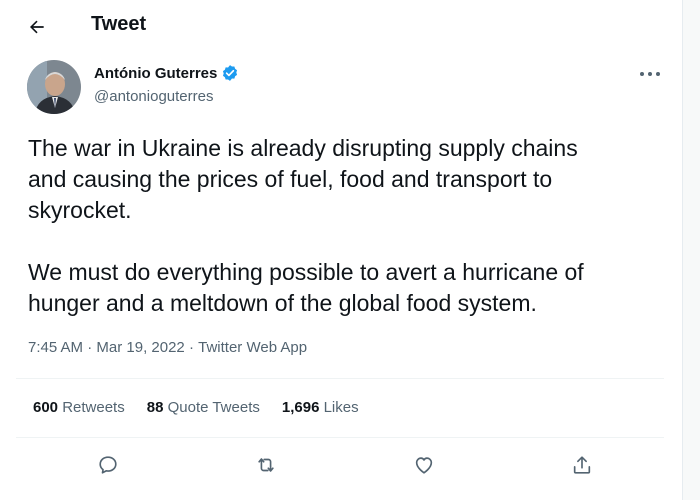  Describe the element at coordinates (300, 407) in the screenshot. I see `likes-count: 1,696` at that location.